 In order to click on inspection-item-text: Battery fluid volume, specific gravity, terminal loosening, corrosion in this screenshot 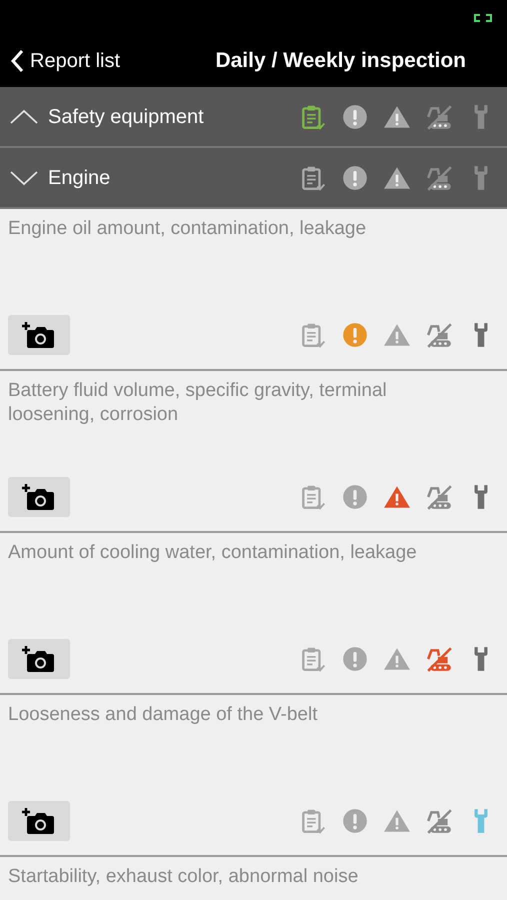, I will do `click(198, 403)`.